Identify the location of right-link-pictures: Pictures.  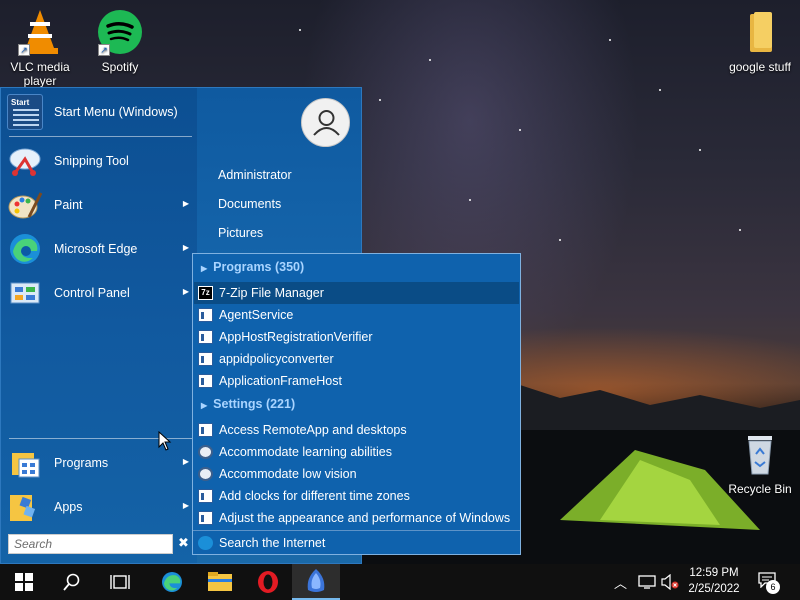
(240, 233).